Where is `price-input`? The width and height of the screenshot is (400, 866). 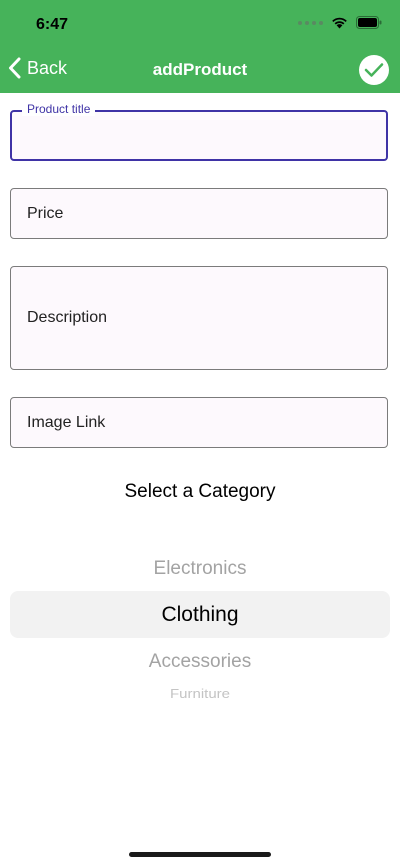
price-input is located at coordinates (199, 213).